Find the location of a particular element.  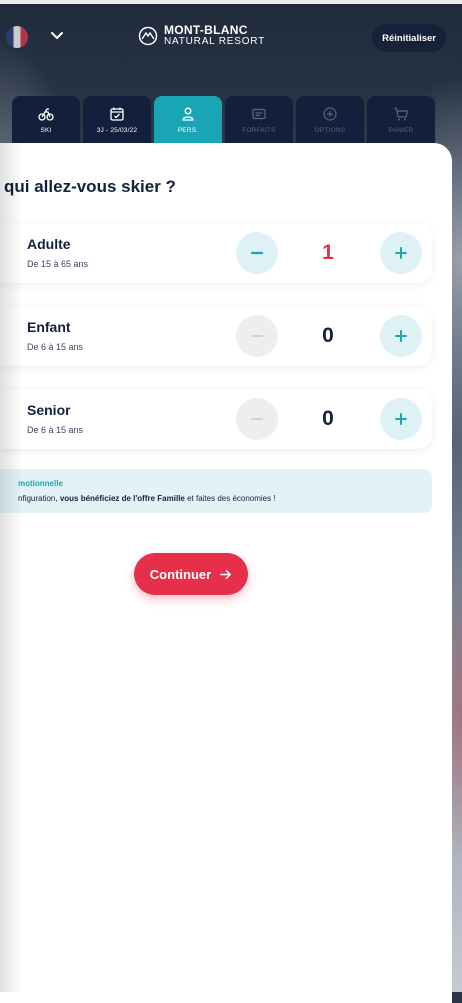

ticket-icon is located at coordinates (259, 114).